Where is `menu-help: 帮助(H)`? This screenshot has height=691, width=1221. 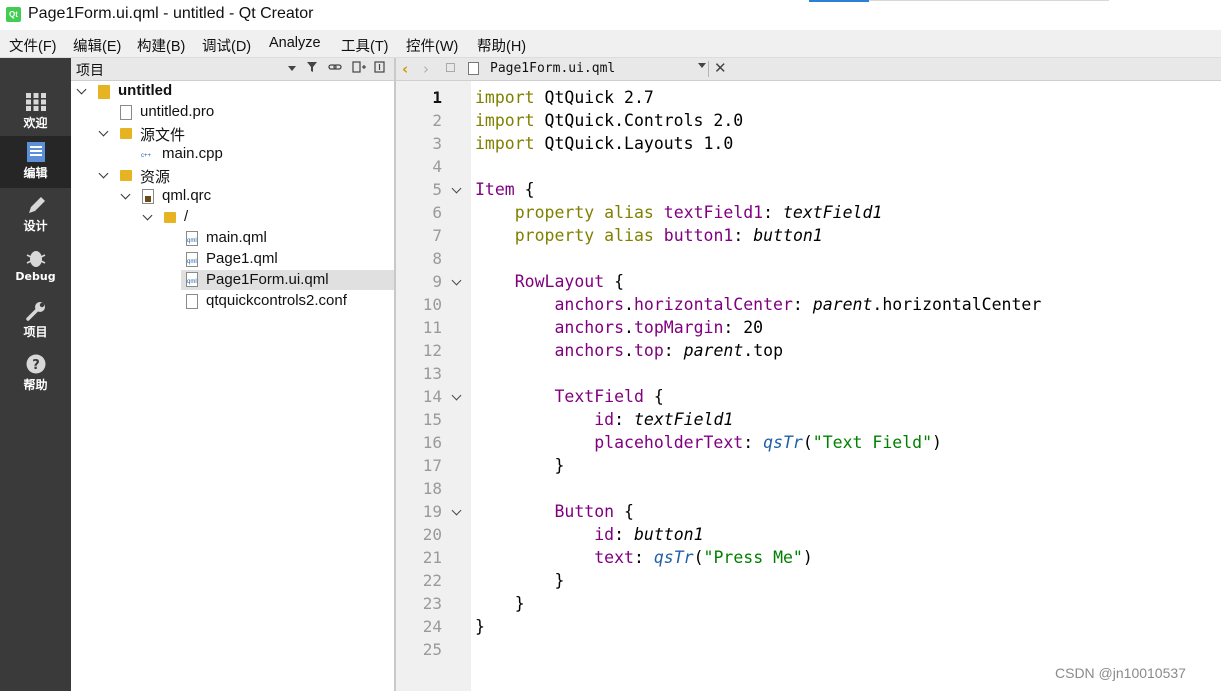 menu-help: 帮助(H) is located at coordinates (501, 45).